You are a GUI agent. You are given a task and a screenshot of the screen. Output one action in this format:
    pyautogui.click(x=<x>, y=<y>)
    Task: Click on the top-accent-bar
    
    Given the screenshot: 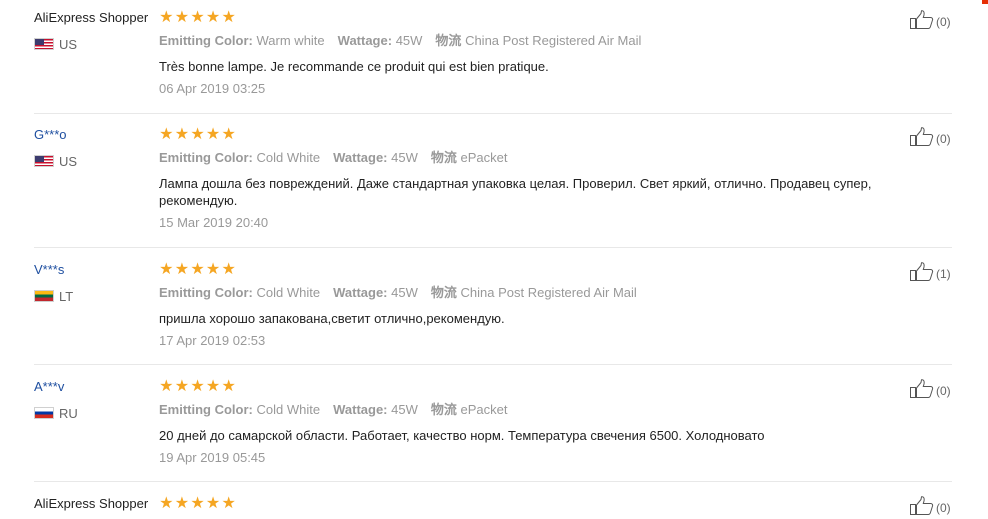 What is the action you would take?
    pyautogui.click(x=985, y=2)
    